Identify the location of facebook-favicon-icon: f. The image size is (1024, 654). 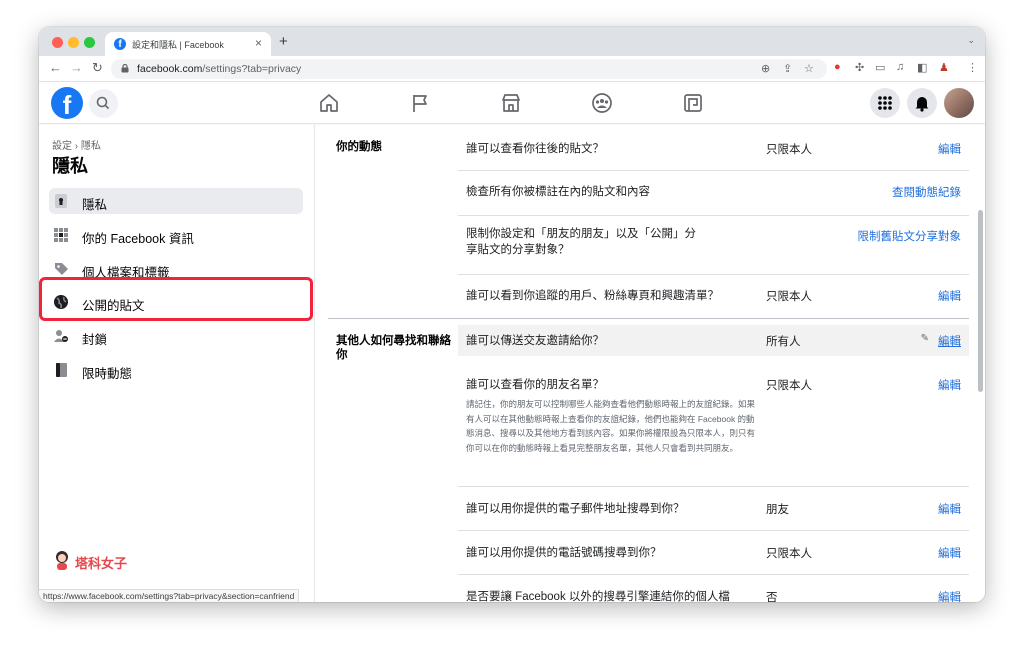
(120, 44).